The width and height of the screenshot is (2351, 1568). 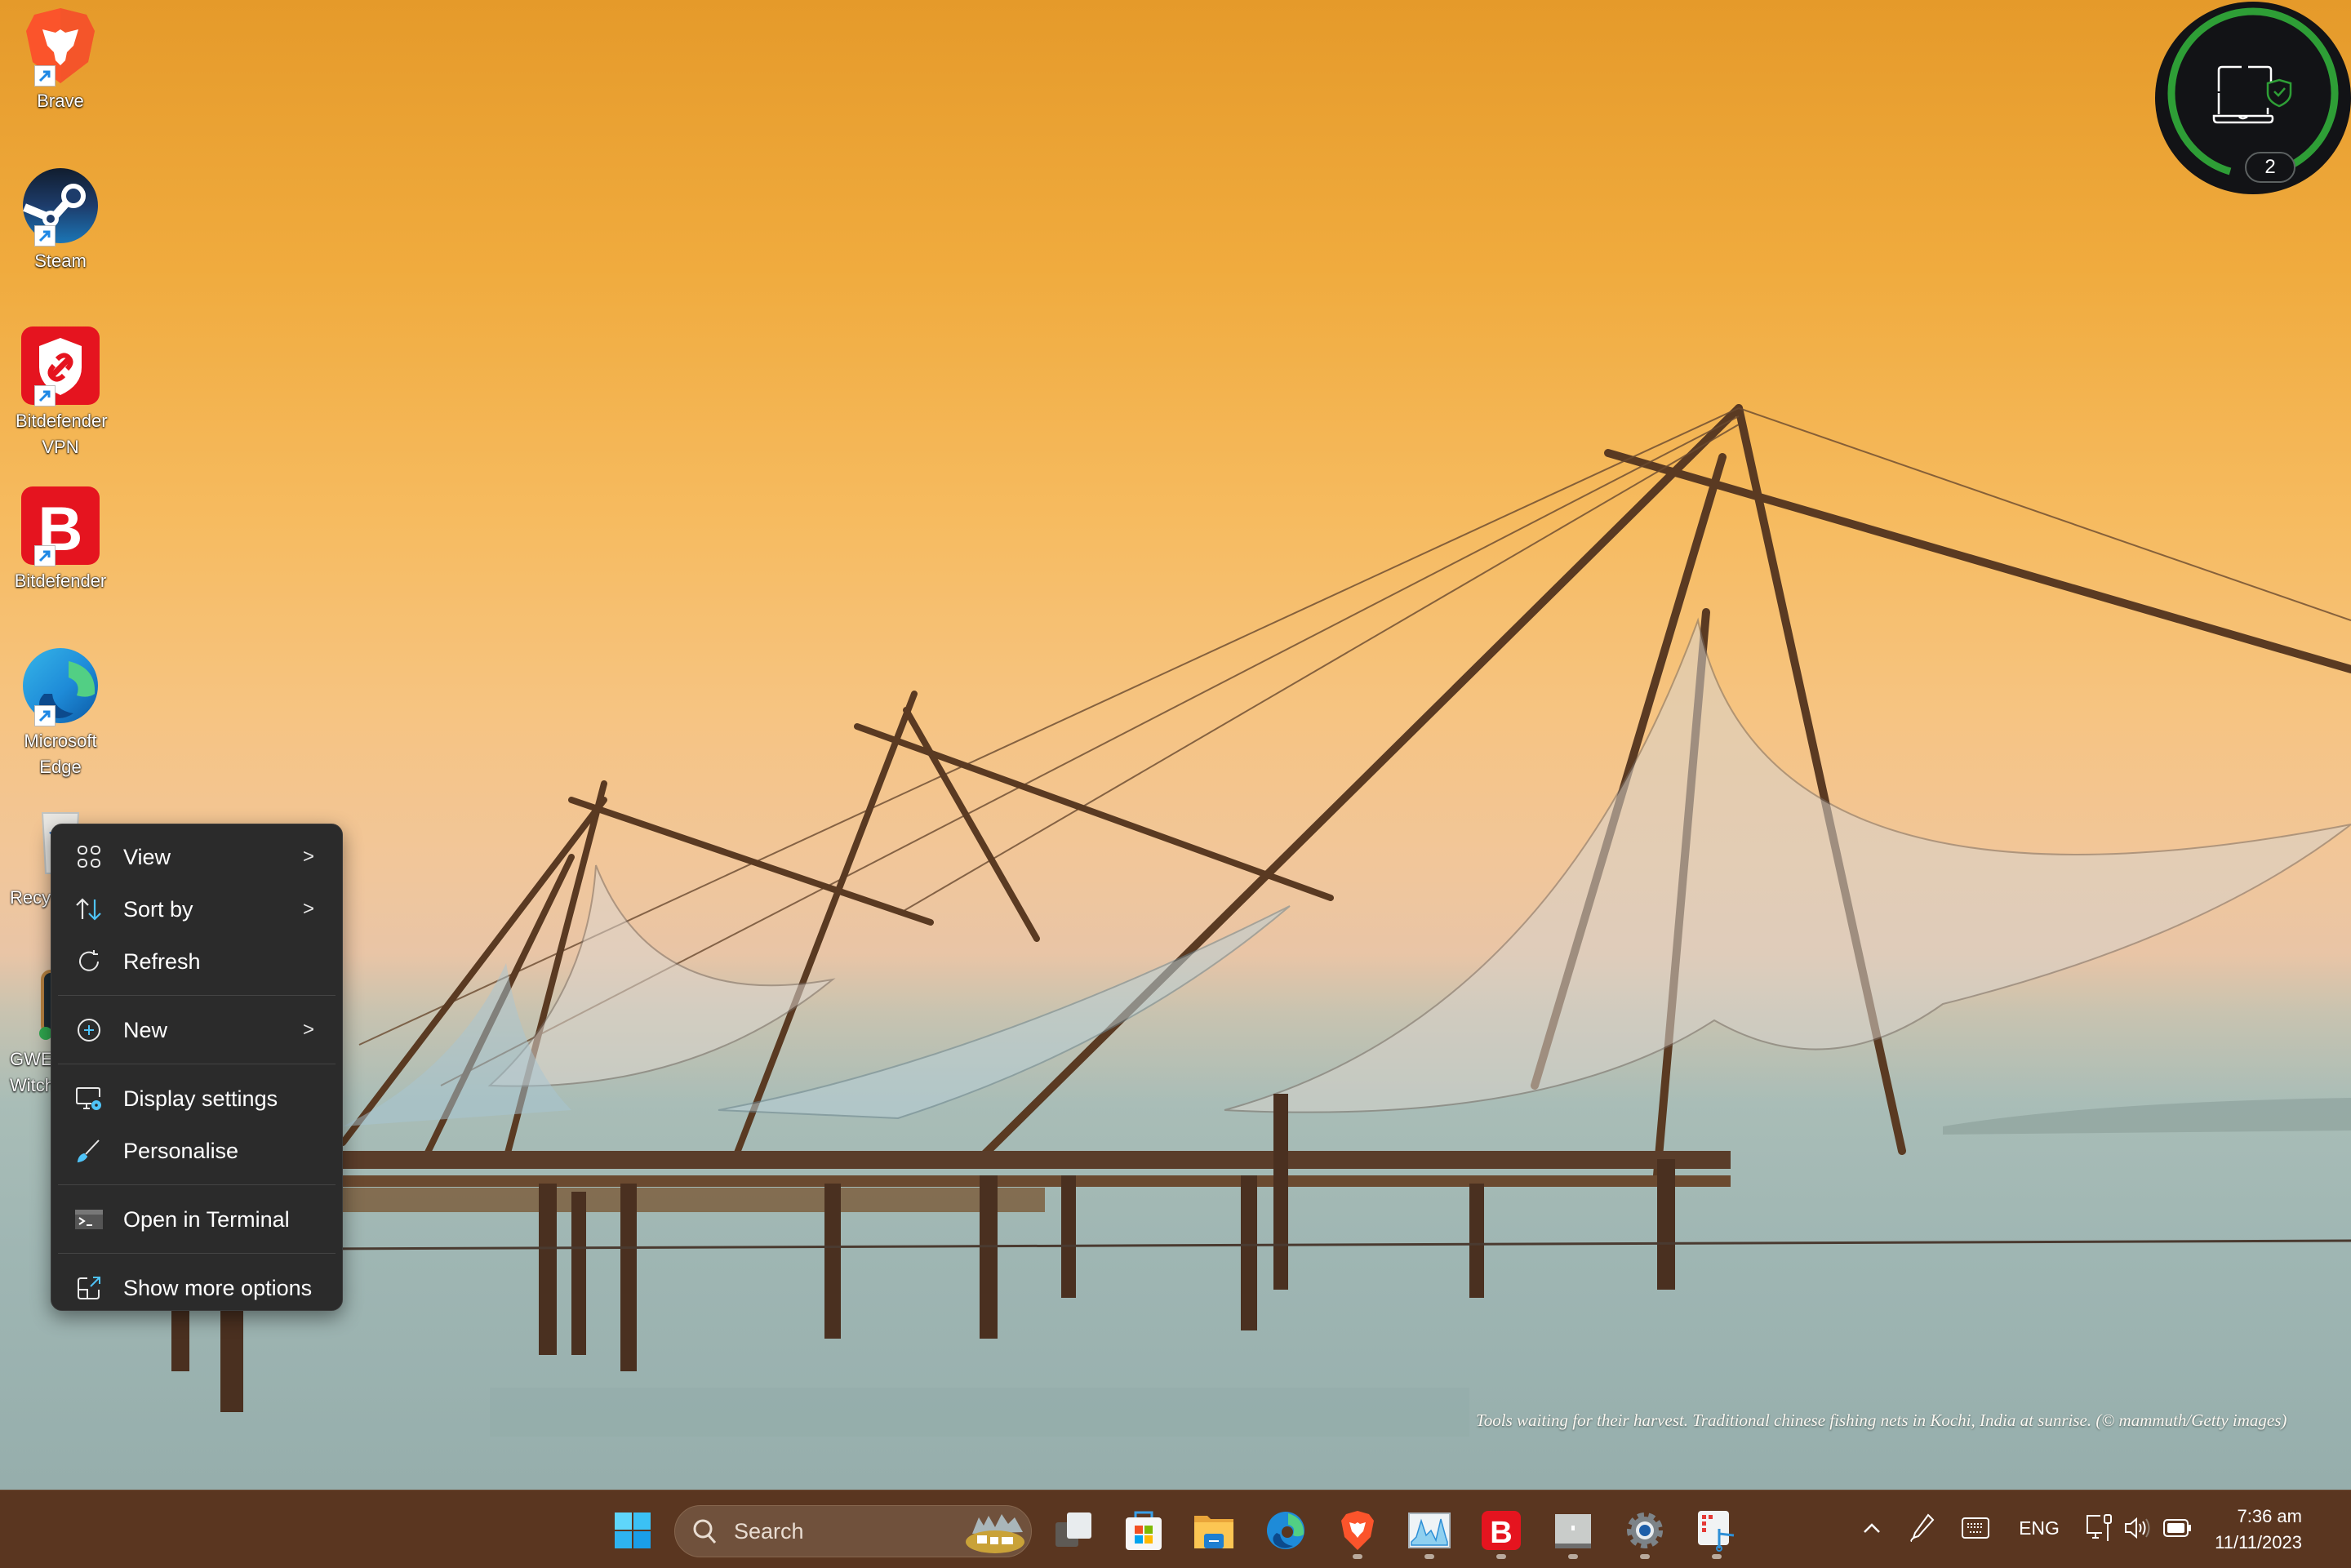 I want to click on menu-item-new: New >, so click(x=196, y=1030).